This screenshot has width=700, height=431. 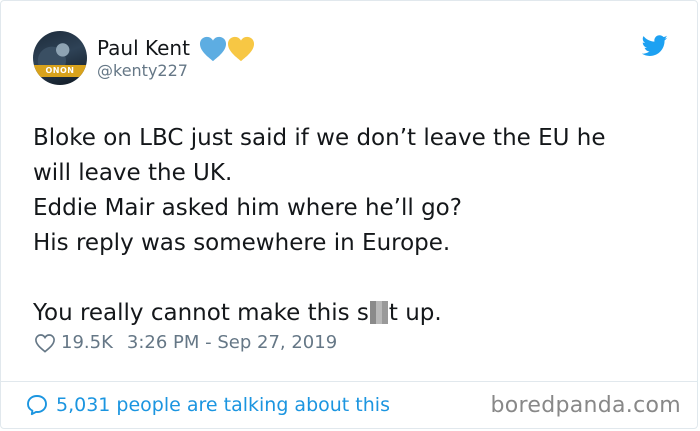 I want to click on watermark: boredpanda.com, so click(x=585, y=405).